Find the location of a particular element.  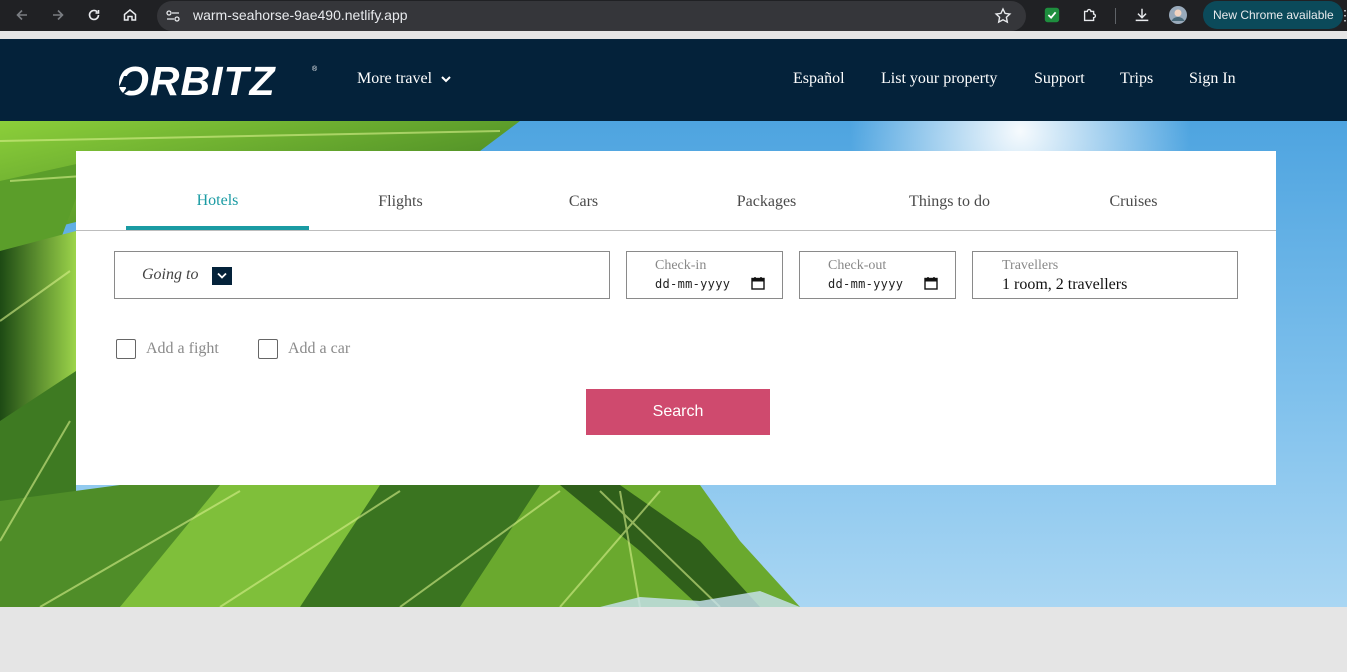

search-button: Search is located at coordinates (678, 412).